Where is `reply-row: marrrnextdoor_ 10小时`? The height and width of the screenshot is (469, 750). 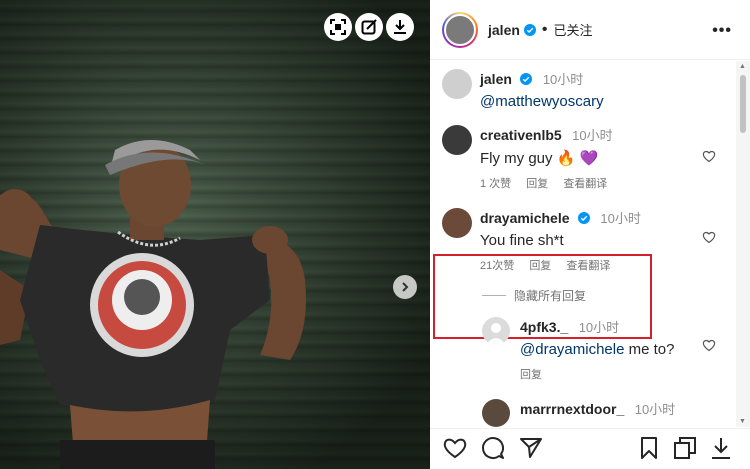 reply-row: marrrnextdoor_ 10小时 is located at coordinates (578, 413).